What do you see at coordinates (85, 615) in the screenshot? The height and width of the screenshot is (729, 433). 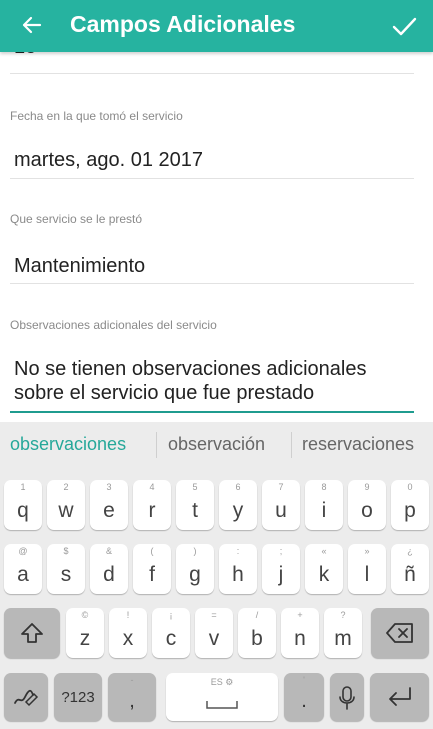 I see `key-sub-label: ©` at bounding box center [85, 615].